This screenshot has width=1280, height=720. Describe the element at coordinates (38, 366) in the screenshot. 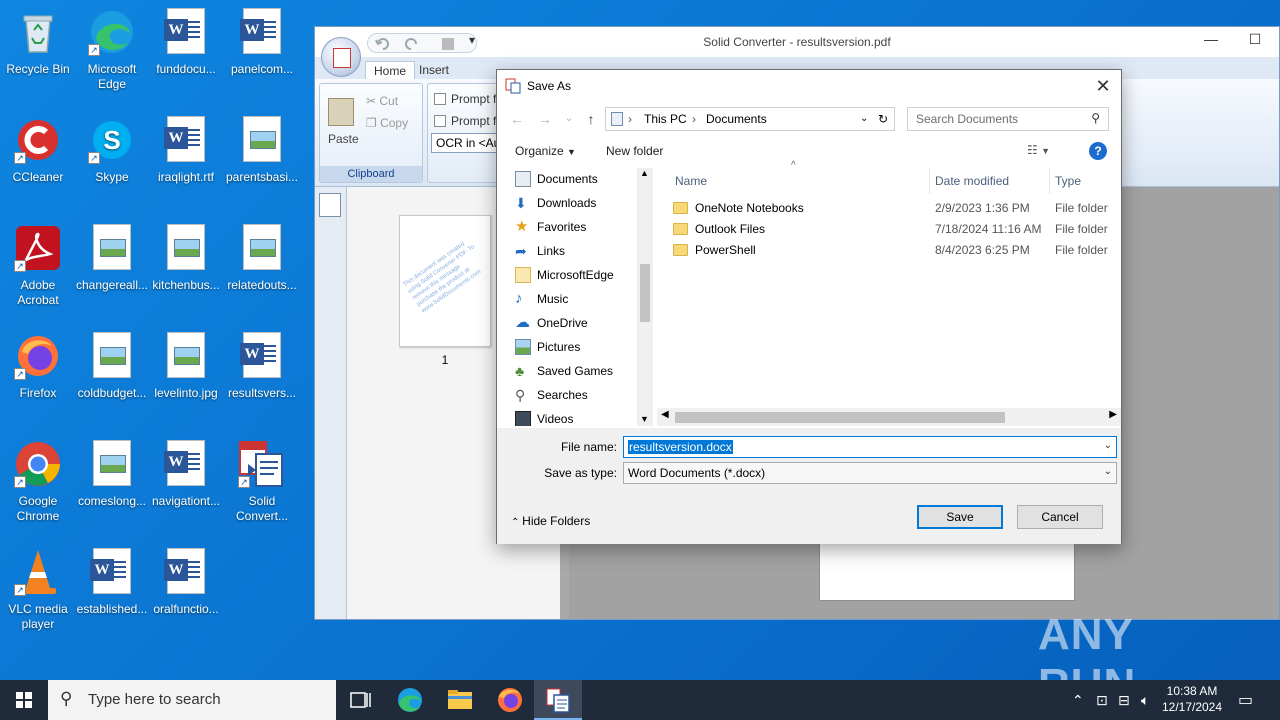

I see `desktop-icon-firefox: ↗ Firefox` at that location.